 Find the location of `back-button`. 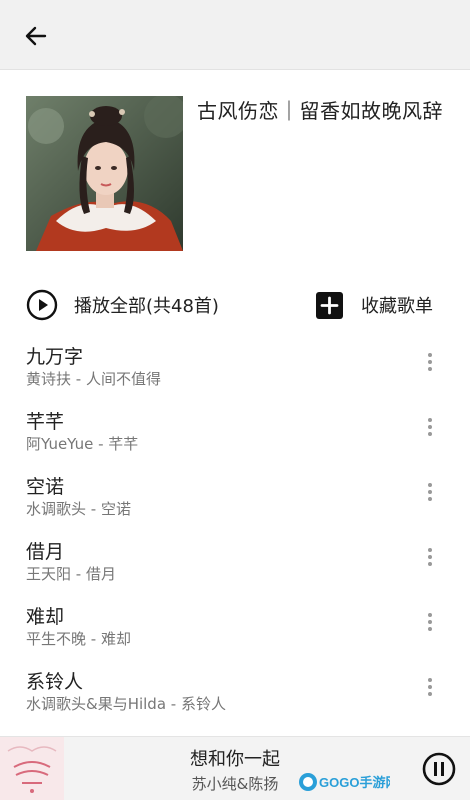

back-button is located at coordinates (36, 36).